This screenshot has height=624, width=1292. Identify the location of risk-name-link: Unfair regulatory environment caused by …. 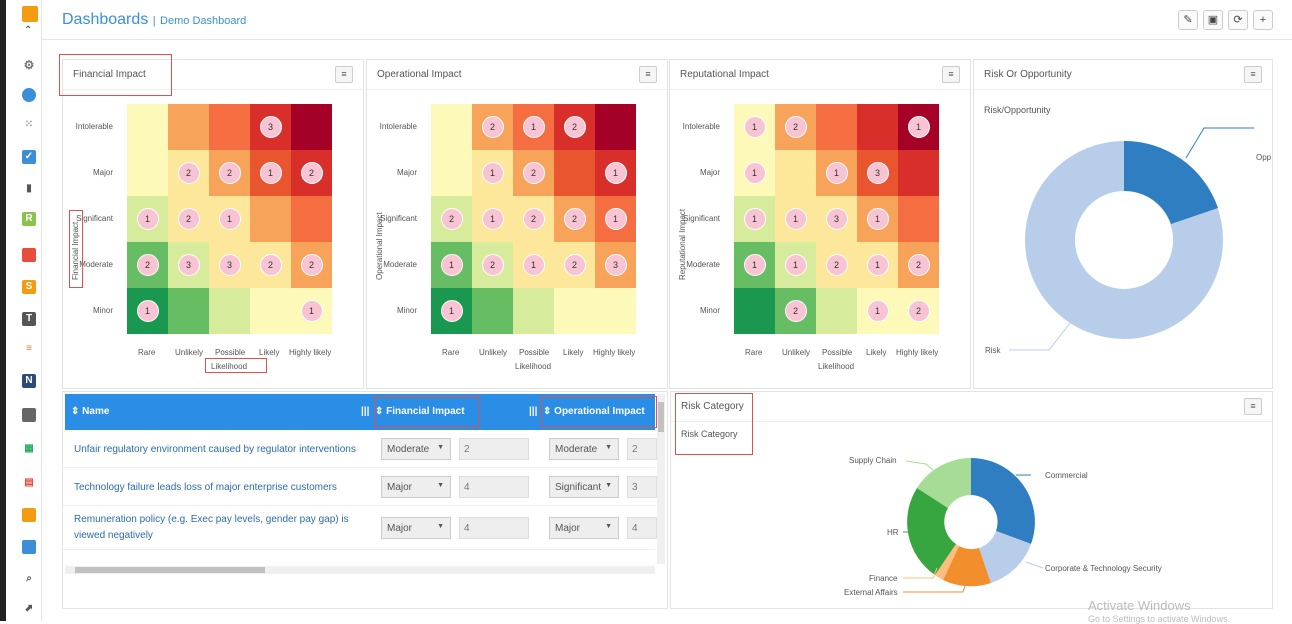
(219, 450).